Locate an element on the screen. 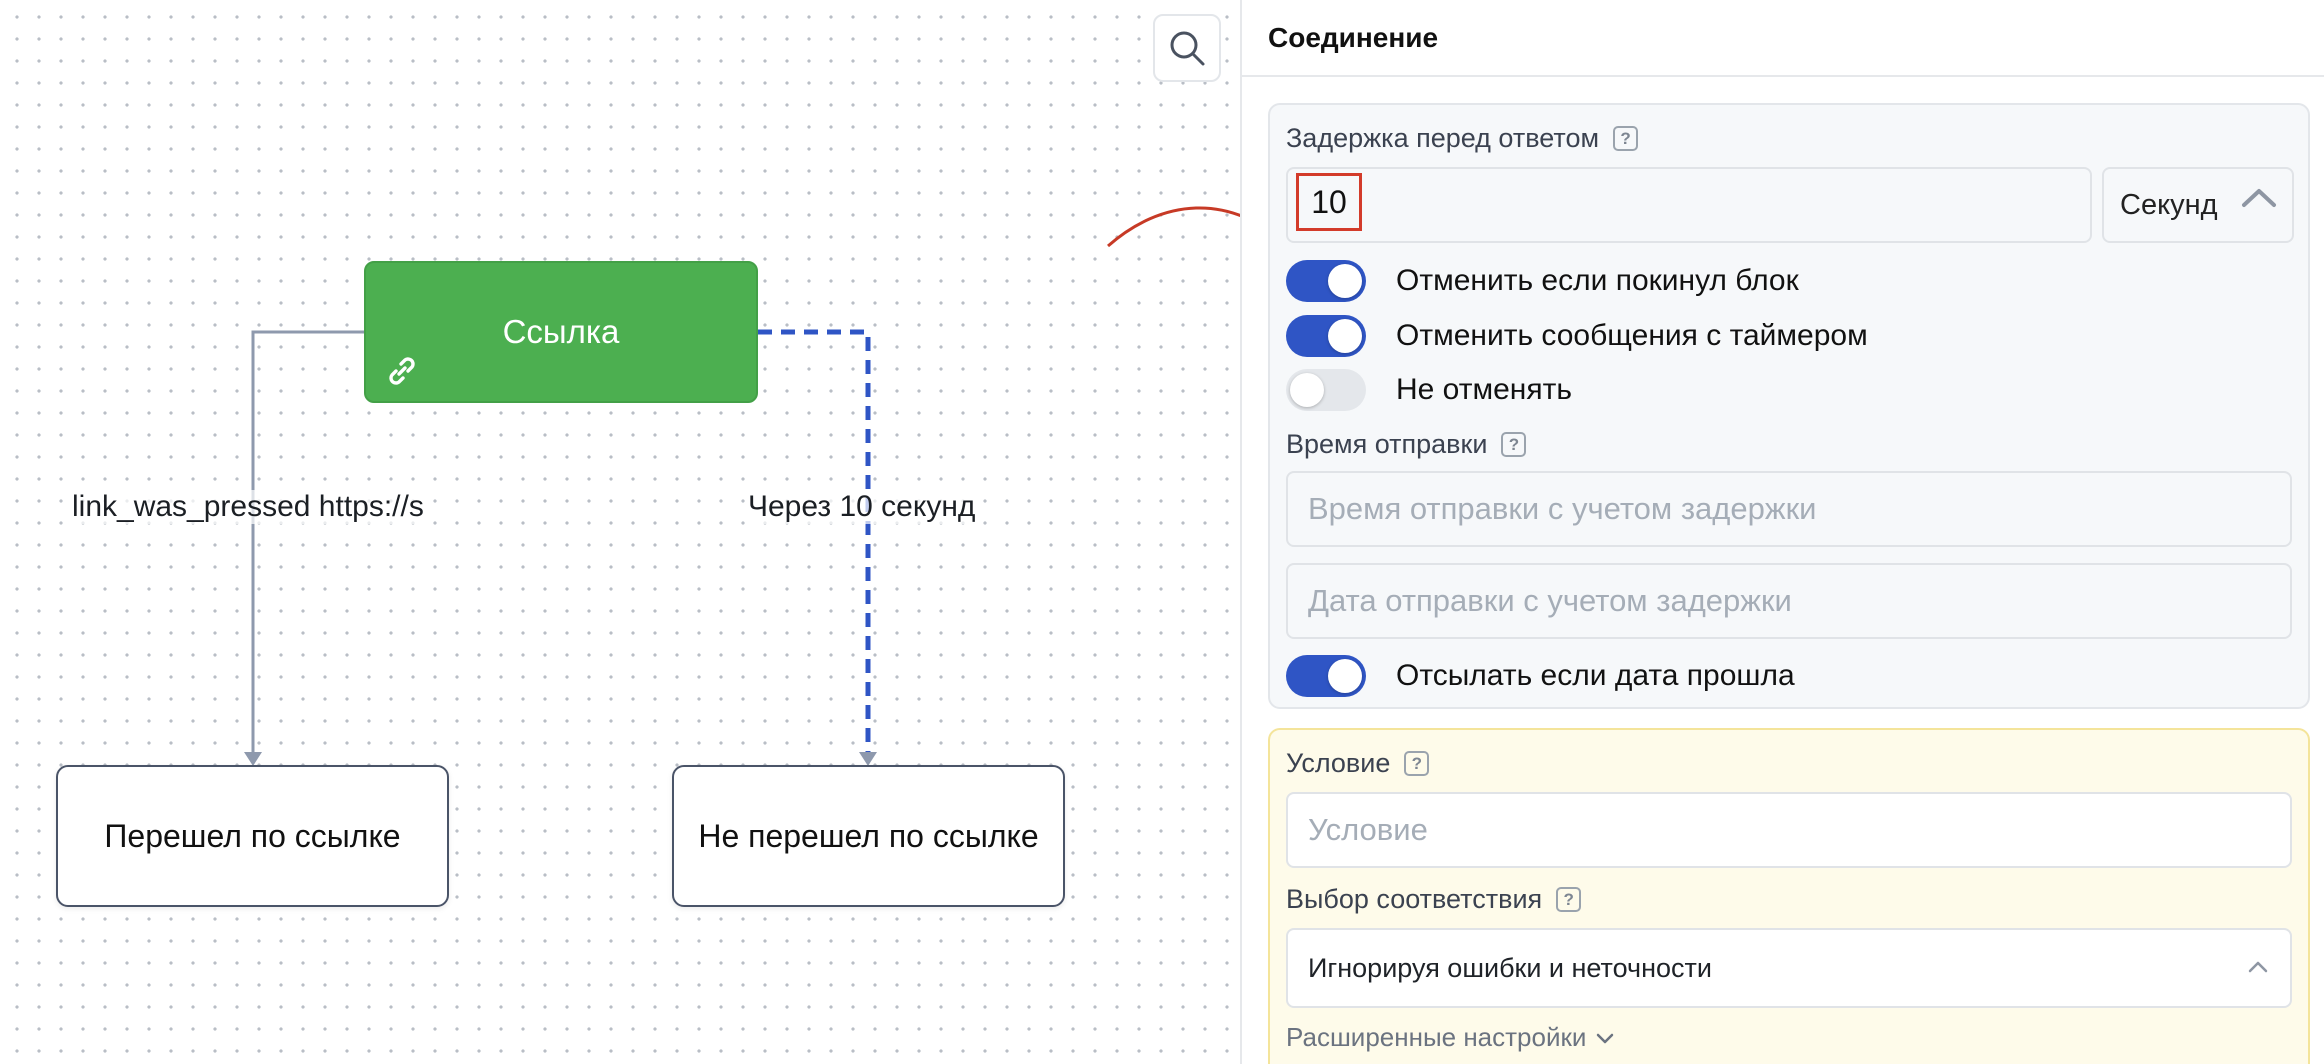 The height and width of the screenshot is (1064, 2324). edge-link-notclicked-arrow is located at coordinates (868, 759).